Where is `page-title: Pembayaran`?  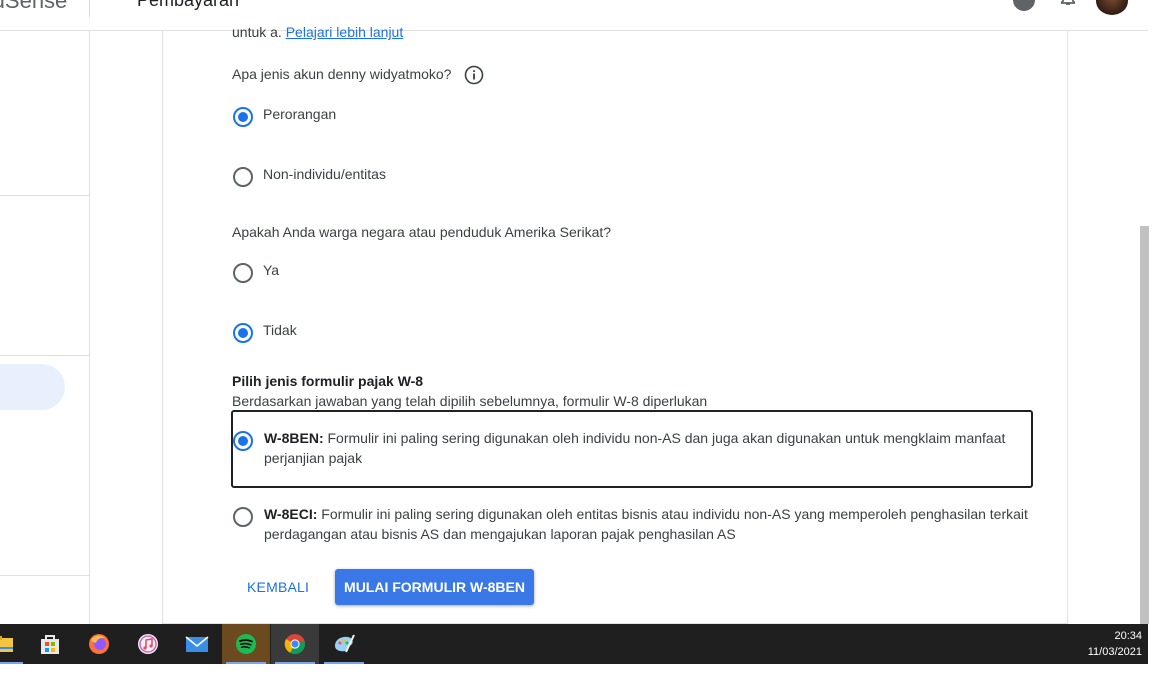 page-title: Pembayaran is located at coordinates (188, 5).